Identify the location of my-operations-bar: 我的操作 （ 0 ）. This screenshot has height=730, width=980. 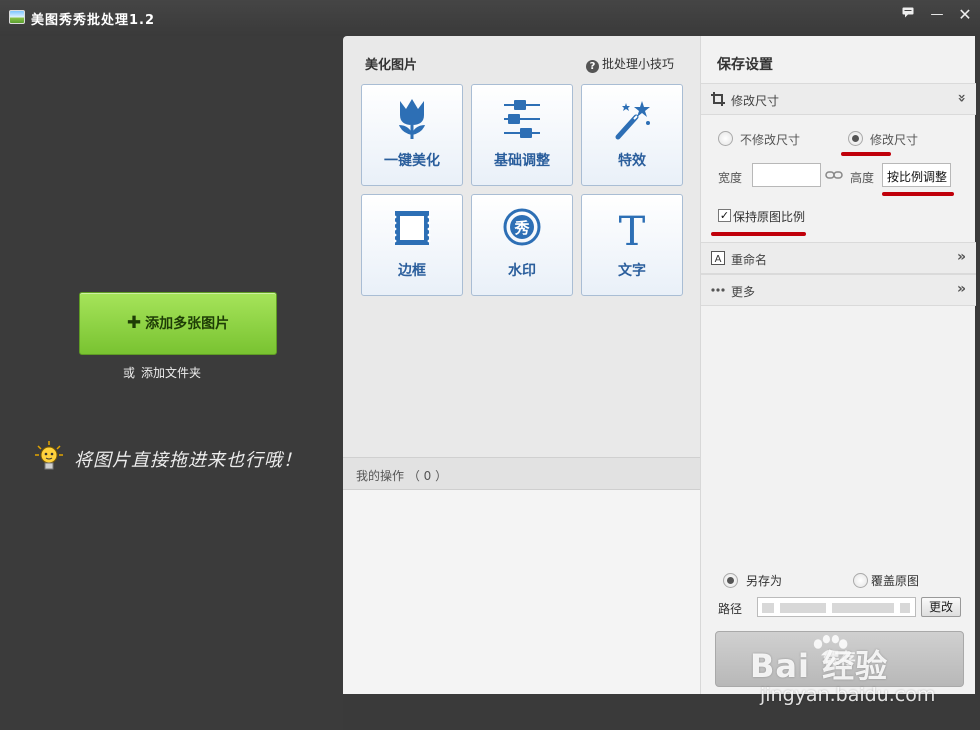
(521, 473).